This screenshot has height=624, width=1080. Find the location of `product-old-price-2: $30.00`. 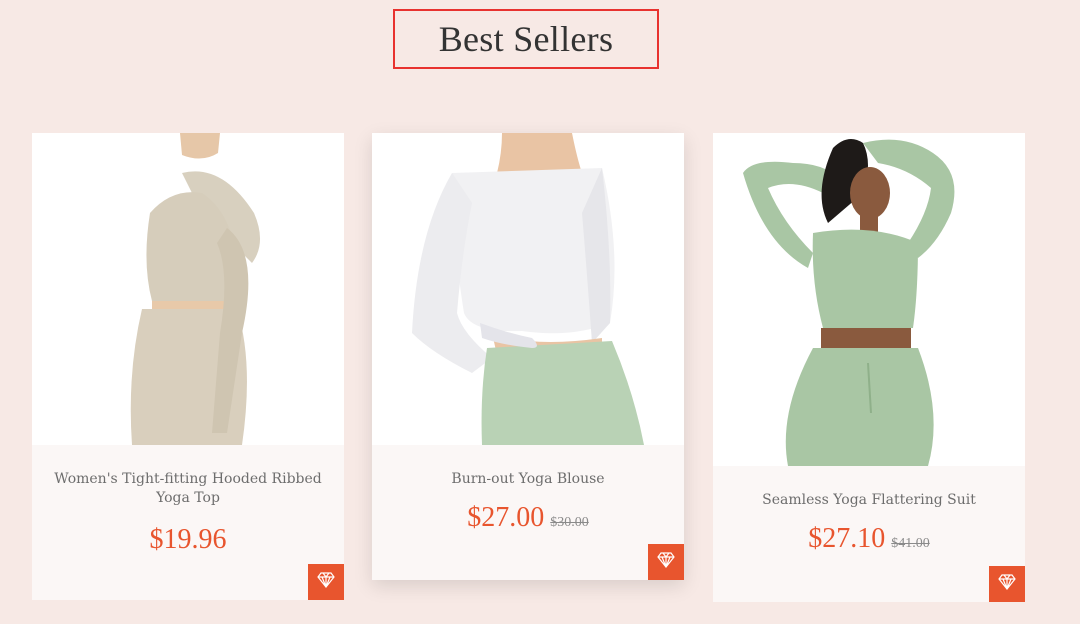

product-old-price-2: $30.00 is located at coordinates (569, 522).